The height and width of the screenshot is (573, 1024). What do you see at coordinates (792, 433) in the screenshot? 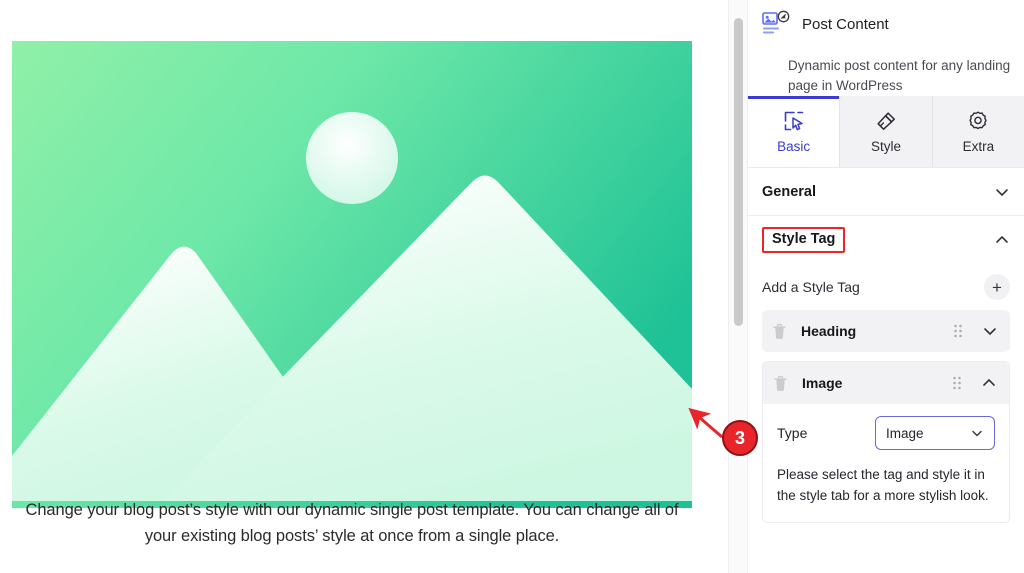
I see `type-field-label: Type` at bounding box center [792, 433].